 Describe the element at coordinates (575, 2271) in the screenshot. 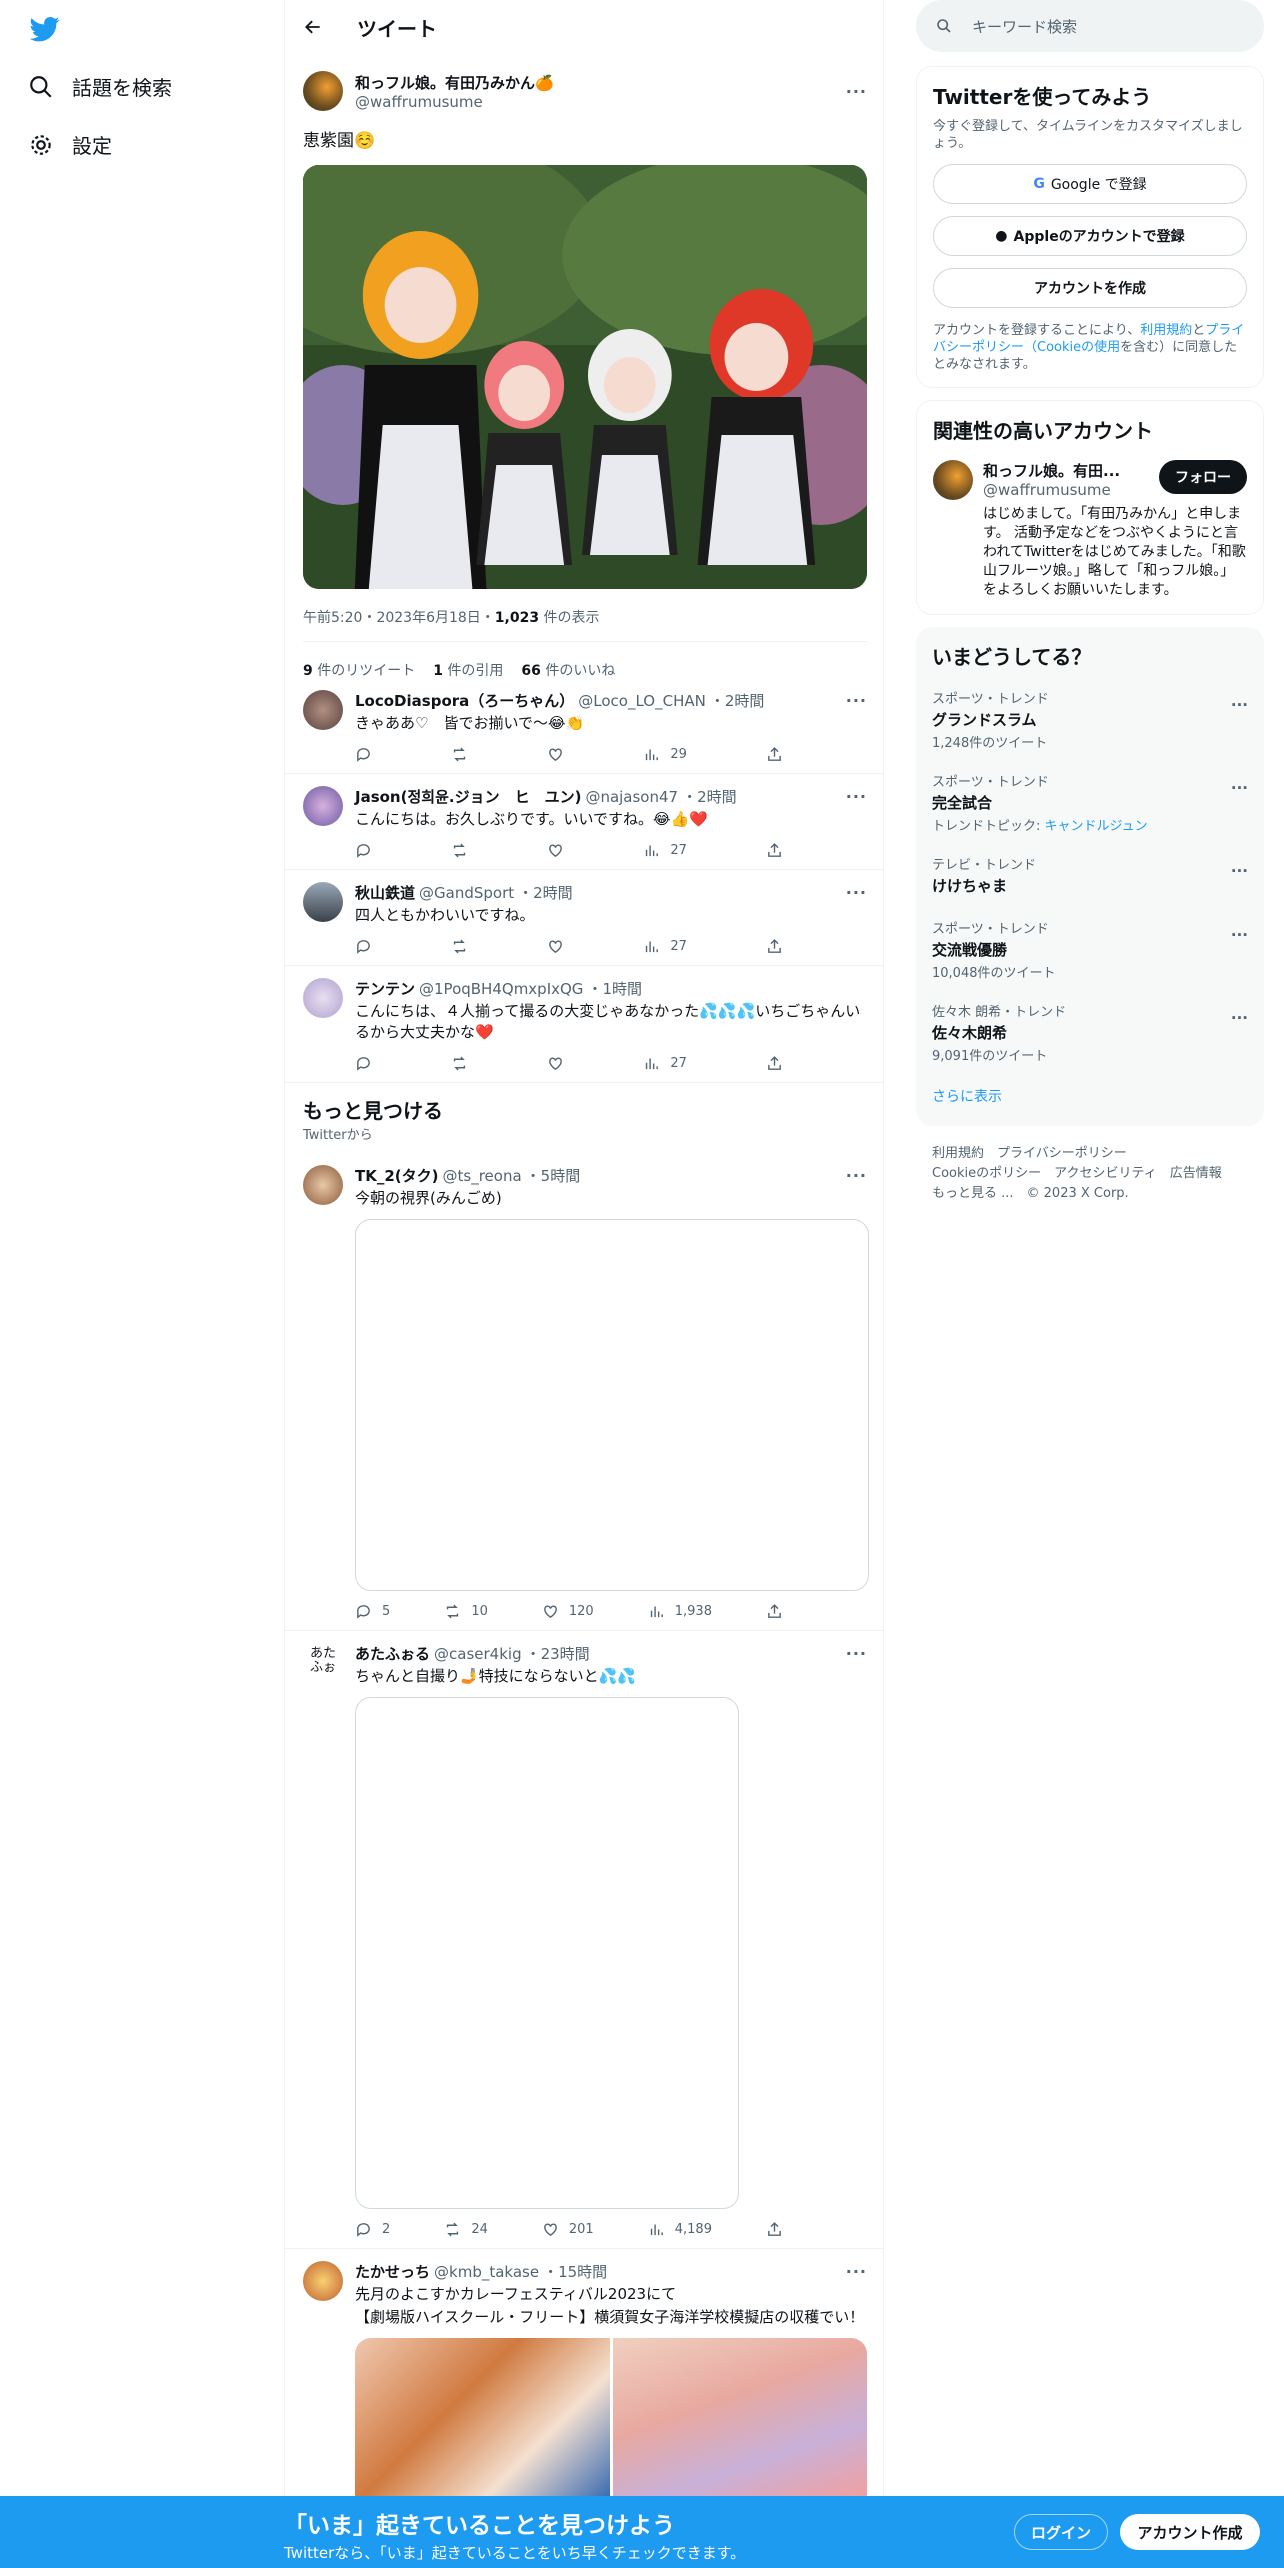

I see `tweet-time: ・15時間` at that location.